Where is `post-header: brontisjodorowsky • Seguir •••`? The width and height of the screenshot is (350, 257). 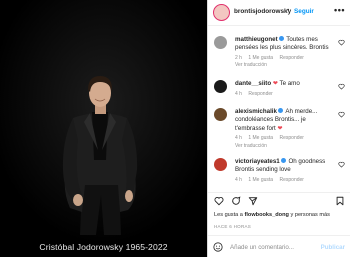
post-header: brontisjodorowsky • Seguir ••• is located at coordinates (279, 13).